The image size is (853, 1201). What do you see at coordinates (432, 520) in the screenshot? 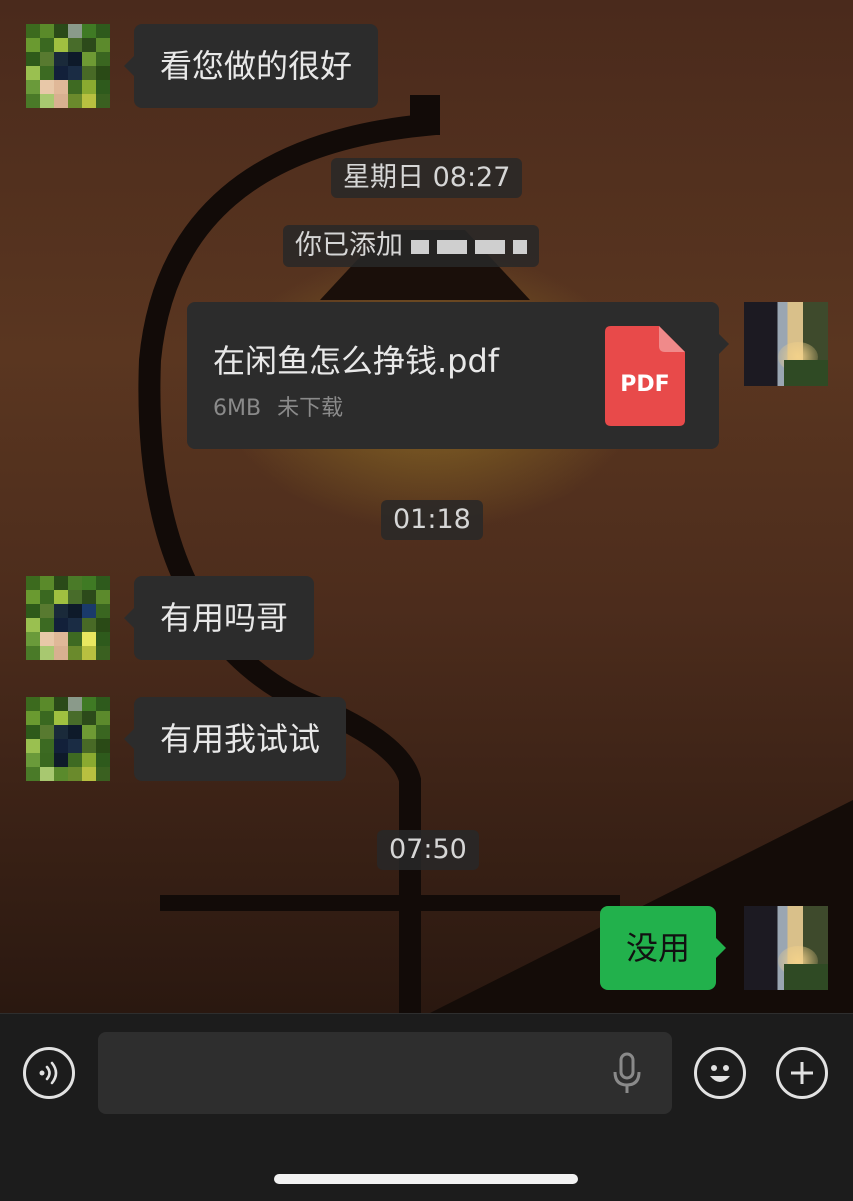
I see `timestamp-pill: 01:18` at bounding box center [432, 520].